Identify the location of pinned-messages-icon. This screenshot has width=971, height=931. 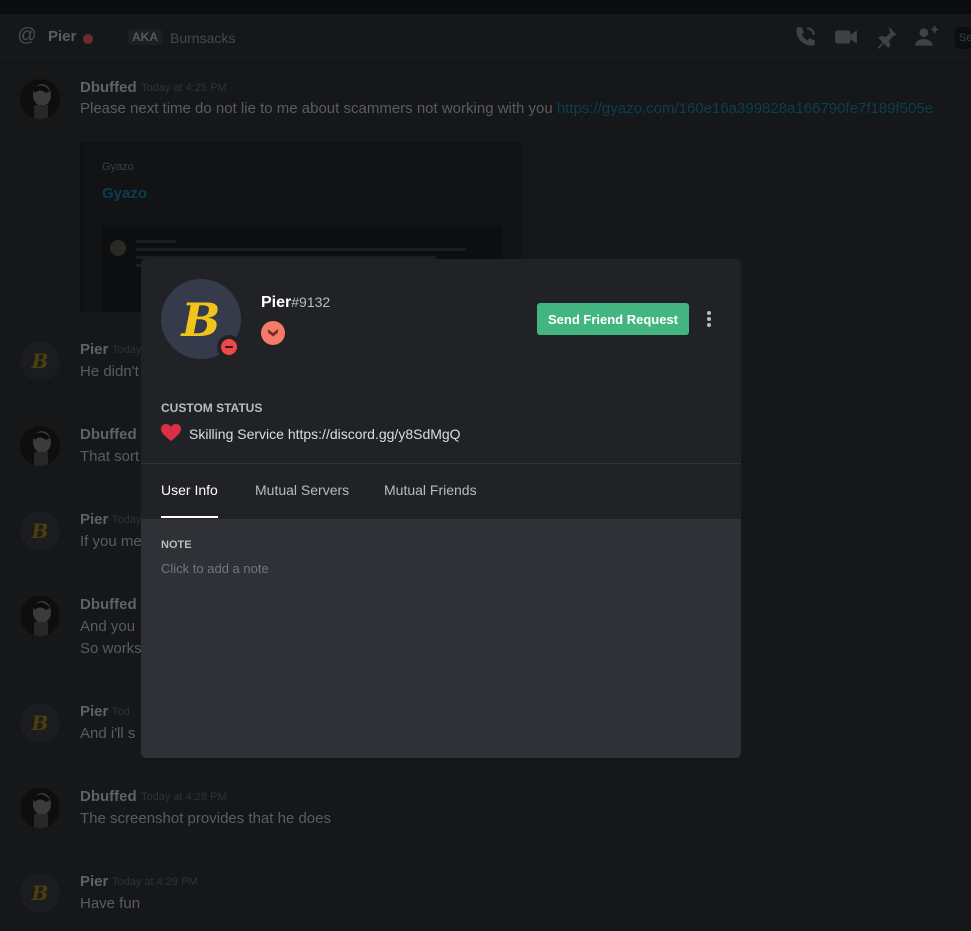
(886, 37).